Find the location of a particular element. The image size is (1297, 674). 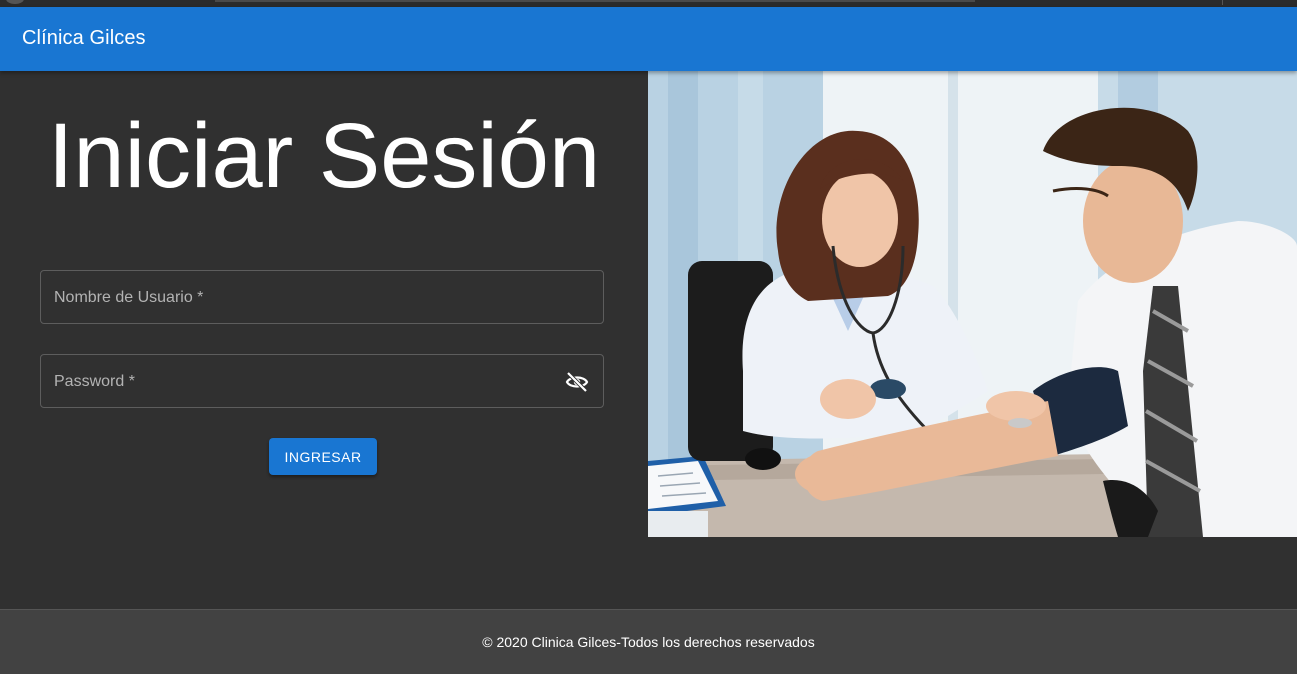

username-field: Nombre de Usuario * is located at coordinates (322, 297).